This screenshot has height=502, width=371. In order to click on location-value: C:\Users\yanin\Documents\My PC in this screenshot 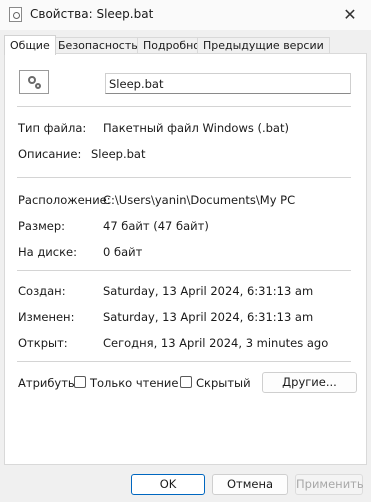, I will do `click(199, 200)`.